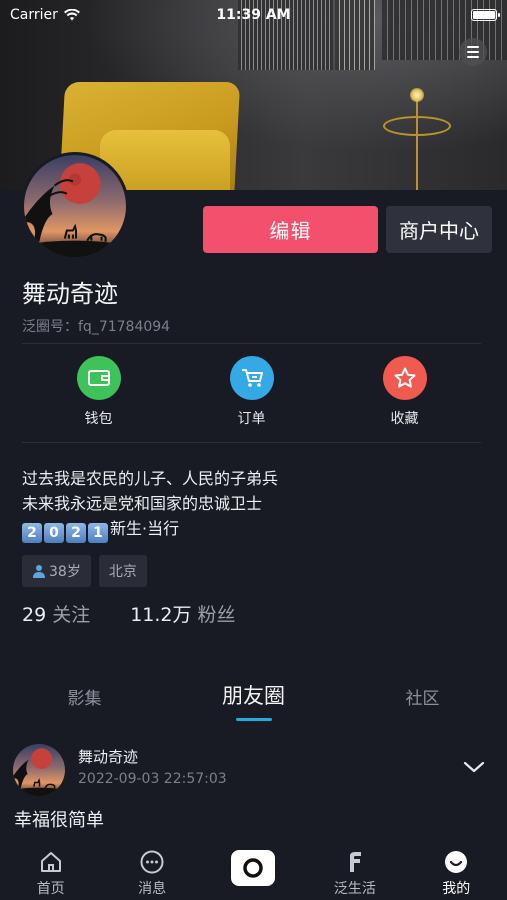 The width and height of the screenshot is (507, 900). I want to click on menu-button, so click(473, 52).